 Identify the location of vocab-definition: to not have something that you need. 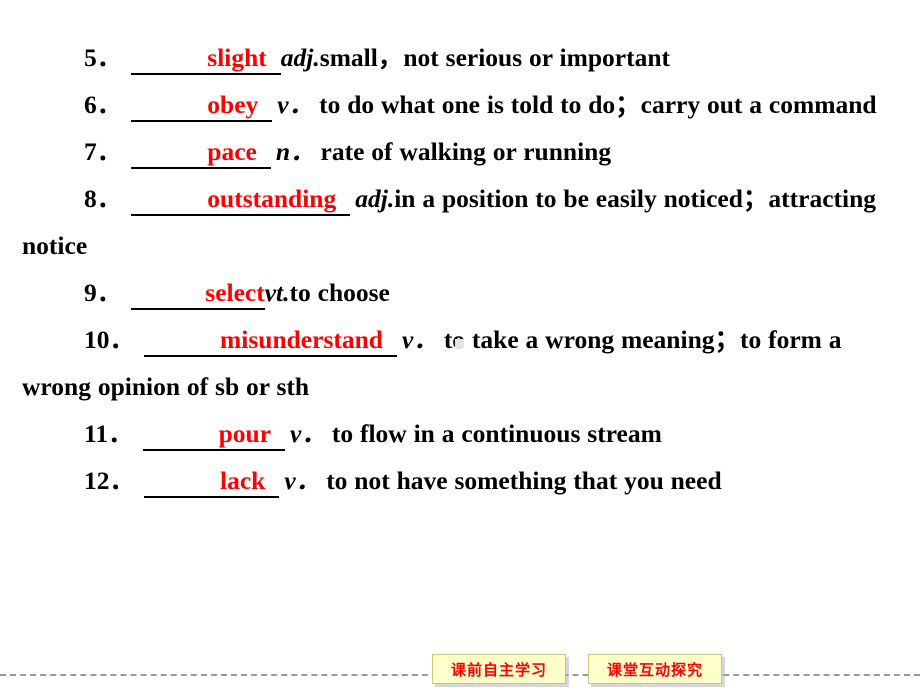
(524, 480).